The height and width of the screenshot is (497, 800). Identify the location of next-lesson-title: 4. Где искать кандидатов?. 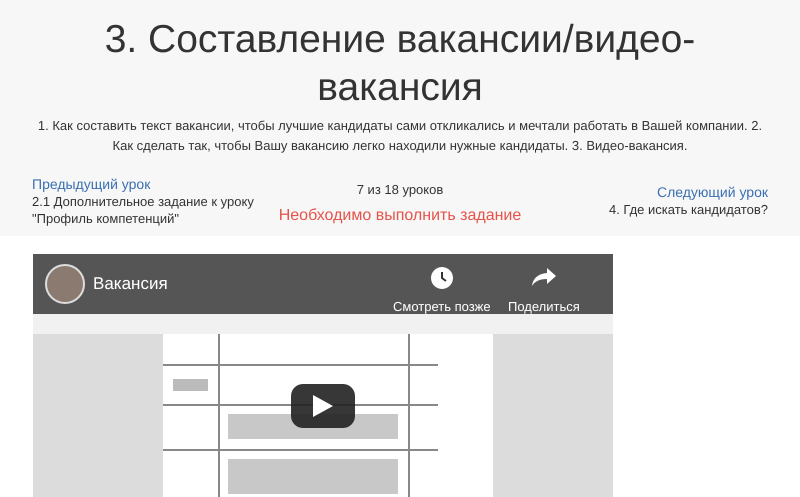
(688, 209).